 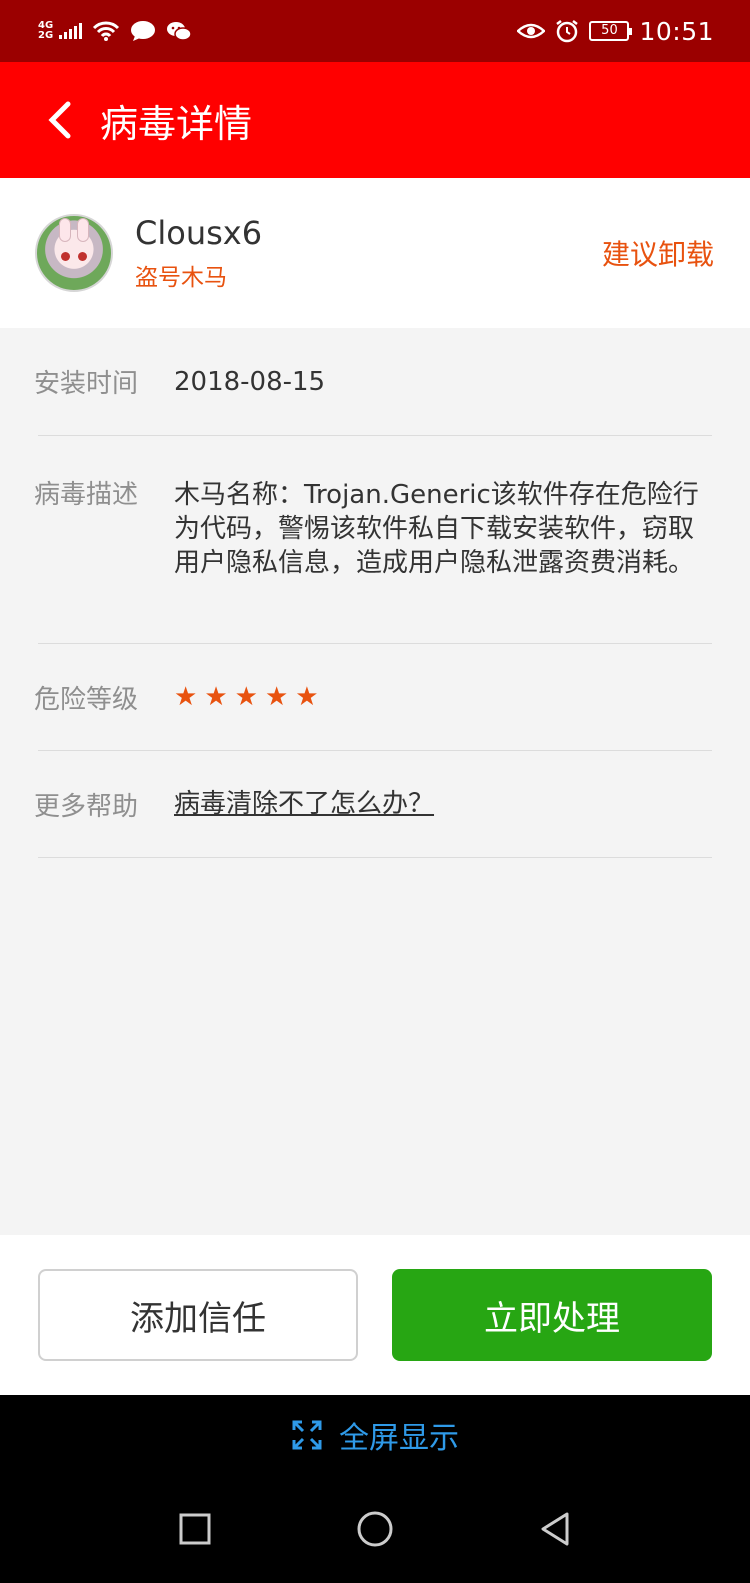 What do you see at coordinates (198, 253) in the screenshot?
I see `app-info: Clousx6 盗号木马` at bounding box center [198, 253].